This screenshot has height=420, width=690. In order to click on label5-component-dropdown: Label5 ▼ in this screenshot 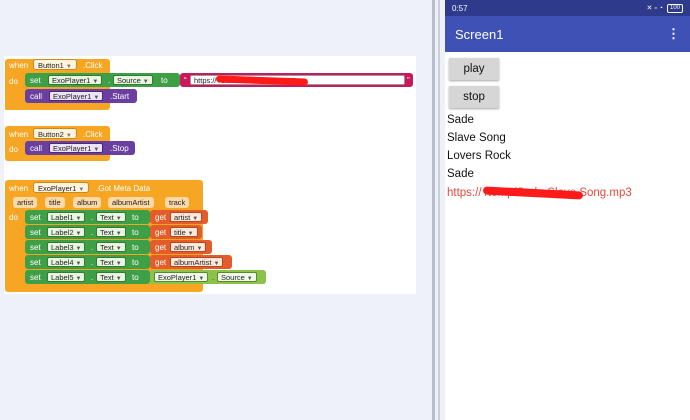, I will do `click(66, 277)`.